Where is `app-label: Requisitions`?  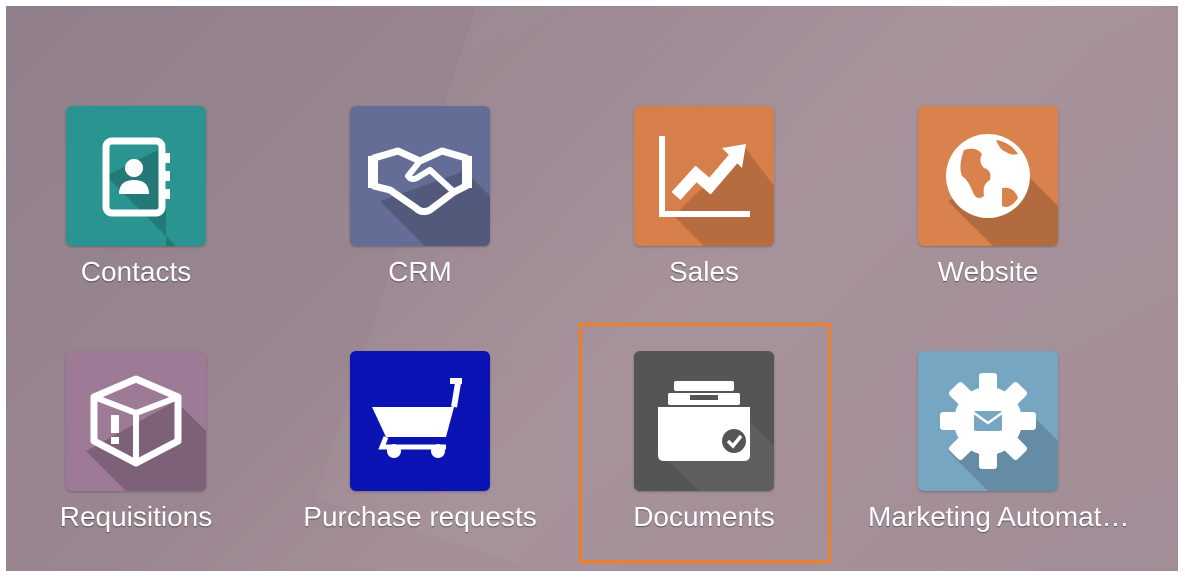 app-label: Requisitions is located at coordinates (136, 516).